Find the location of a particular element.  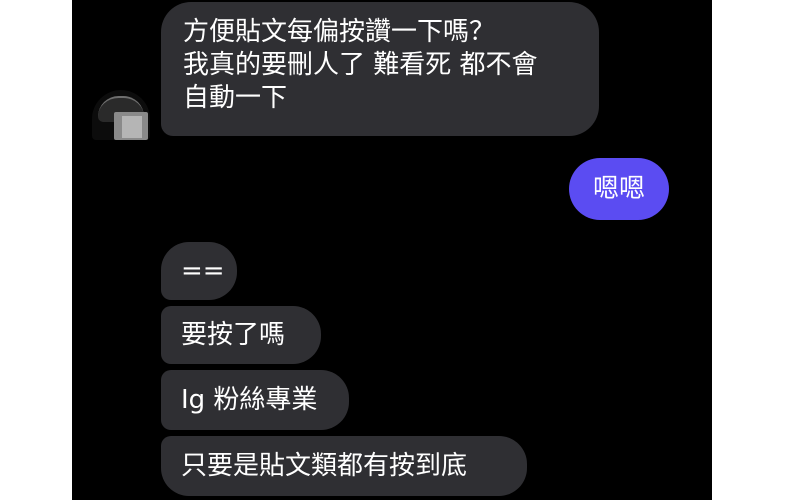

message-bubble-sent: 嗯嗯 is located at coordinates (619, 189).